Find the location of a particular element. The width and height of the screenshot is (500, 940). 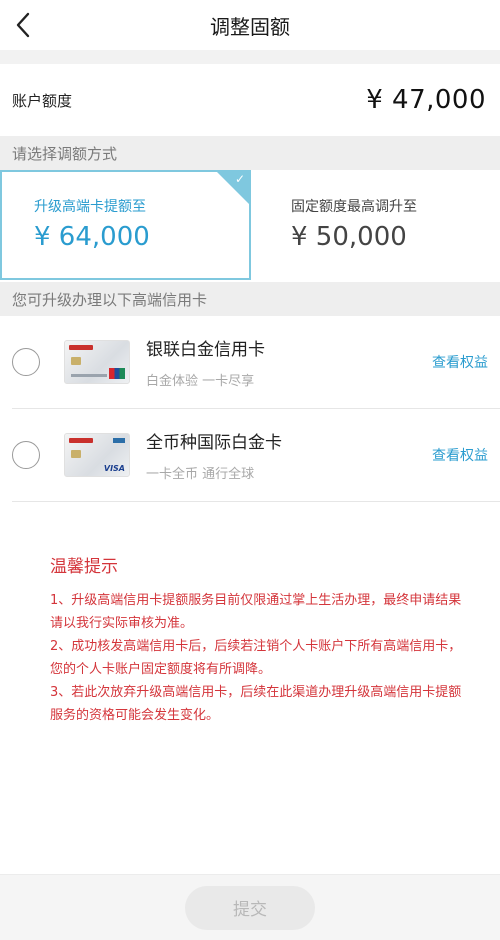

card-name: 银联白金信用卡 is located at coordinates (205, 350).